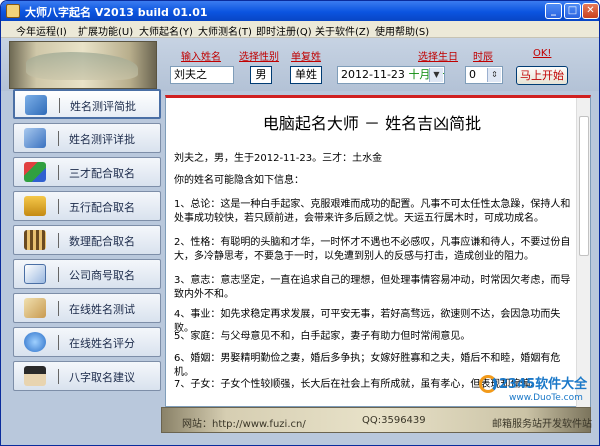  What do you see at coordinates (542, 424) in the screenshot?
I see `footer-right-text: 邮箱服务站开发软件站` at bounding box center [542, 424].